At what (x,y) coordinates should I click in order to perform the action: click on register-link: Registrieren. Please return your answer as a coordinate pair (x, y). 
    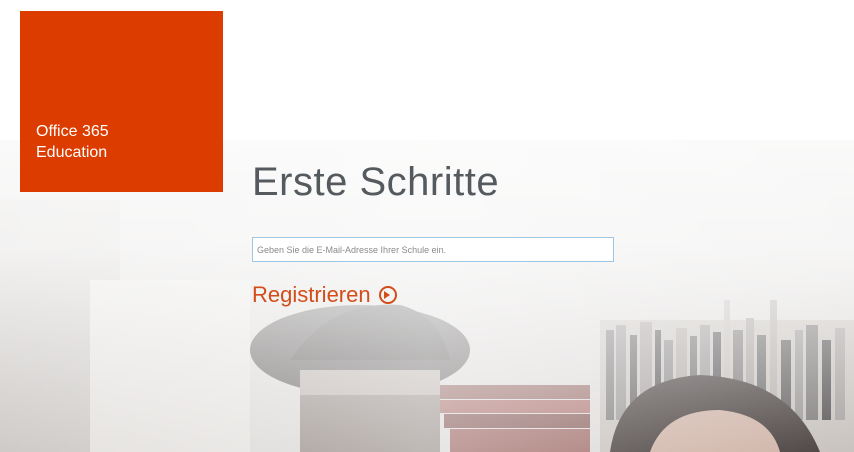
    Looking at the image, I should click on (324, 295).